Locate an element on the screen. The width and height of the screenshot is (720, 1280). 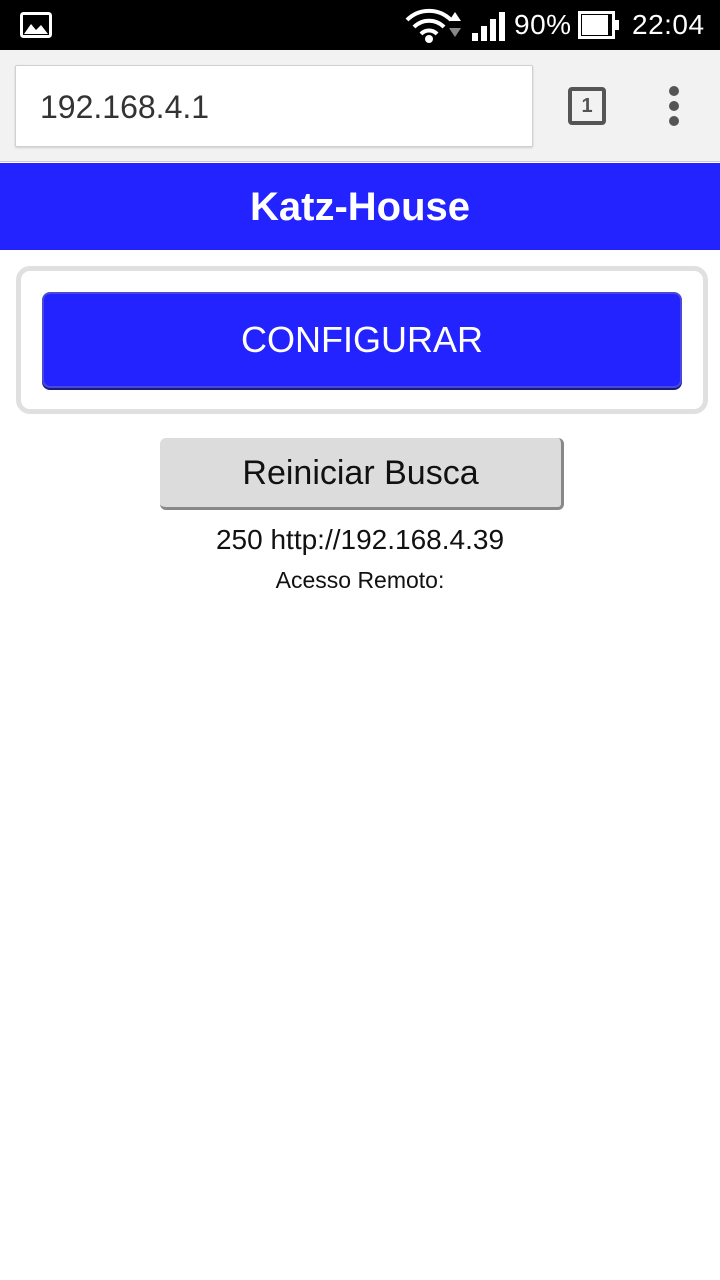
tab-count: 1 is located at coordinates (587, 106).